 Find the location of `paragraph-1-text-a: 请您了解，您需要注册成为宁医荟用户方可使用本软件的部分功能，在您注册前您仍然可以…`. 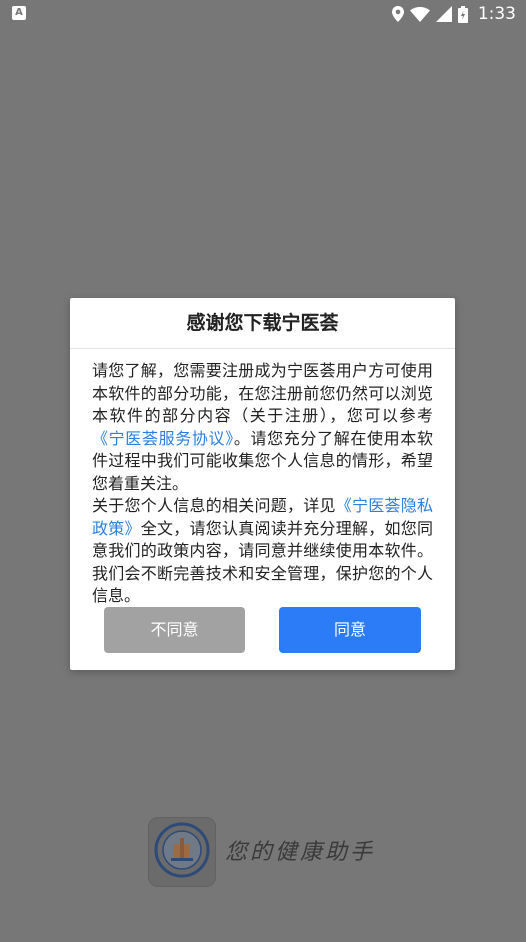

paragraph-1-text-a: 请您了解，您需要注册成为宁医荟用户方可使用本软件的部分功能，在您注册前您仍然可以… is located at coordinates (262, 393).